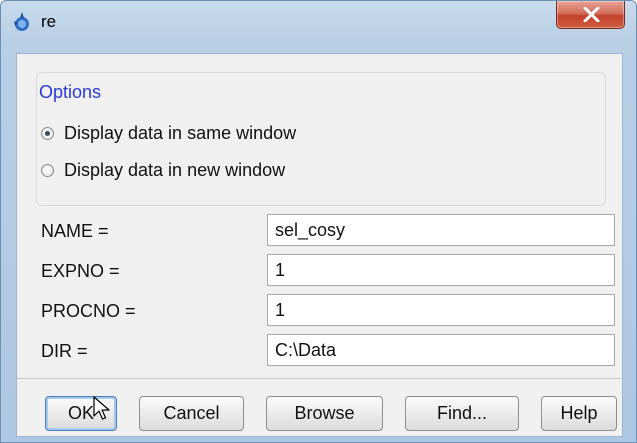 This screenshot has height=443, width=637. I want to click on help-button: Help, so click(579, 413).